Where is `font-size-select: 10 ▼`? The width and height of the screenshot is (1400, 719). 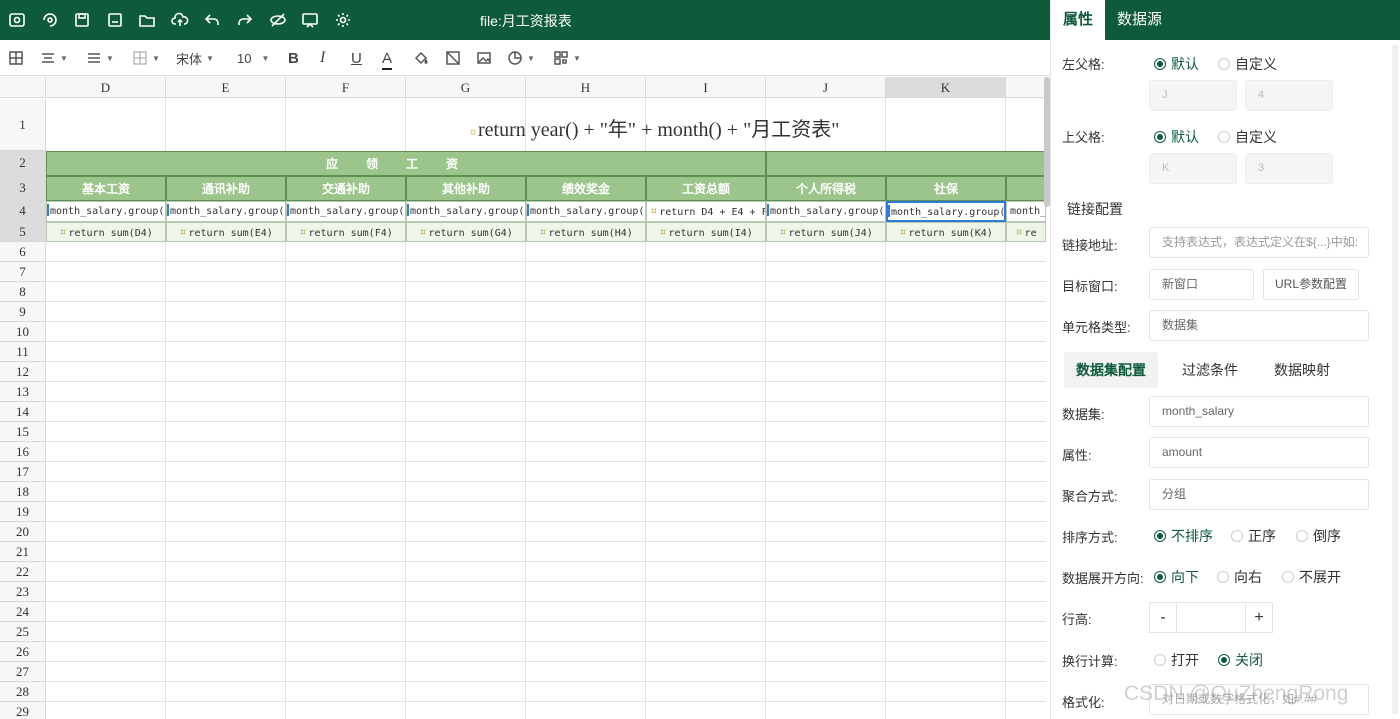
font-size-select: 10 ▼ is located at coordinates (253, 58).